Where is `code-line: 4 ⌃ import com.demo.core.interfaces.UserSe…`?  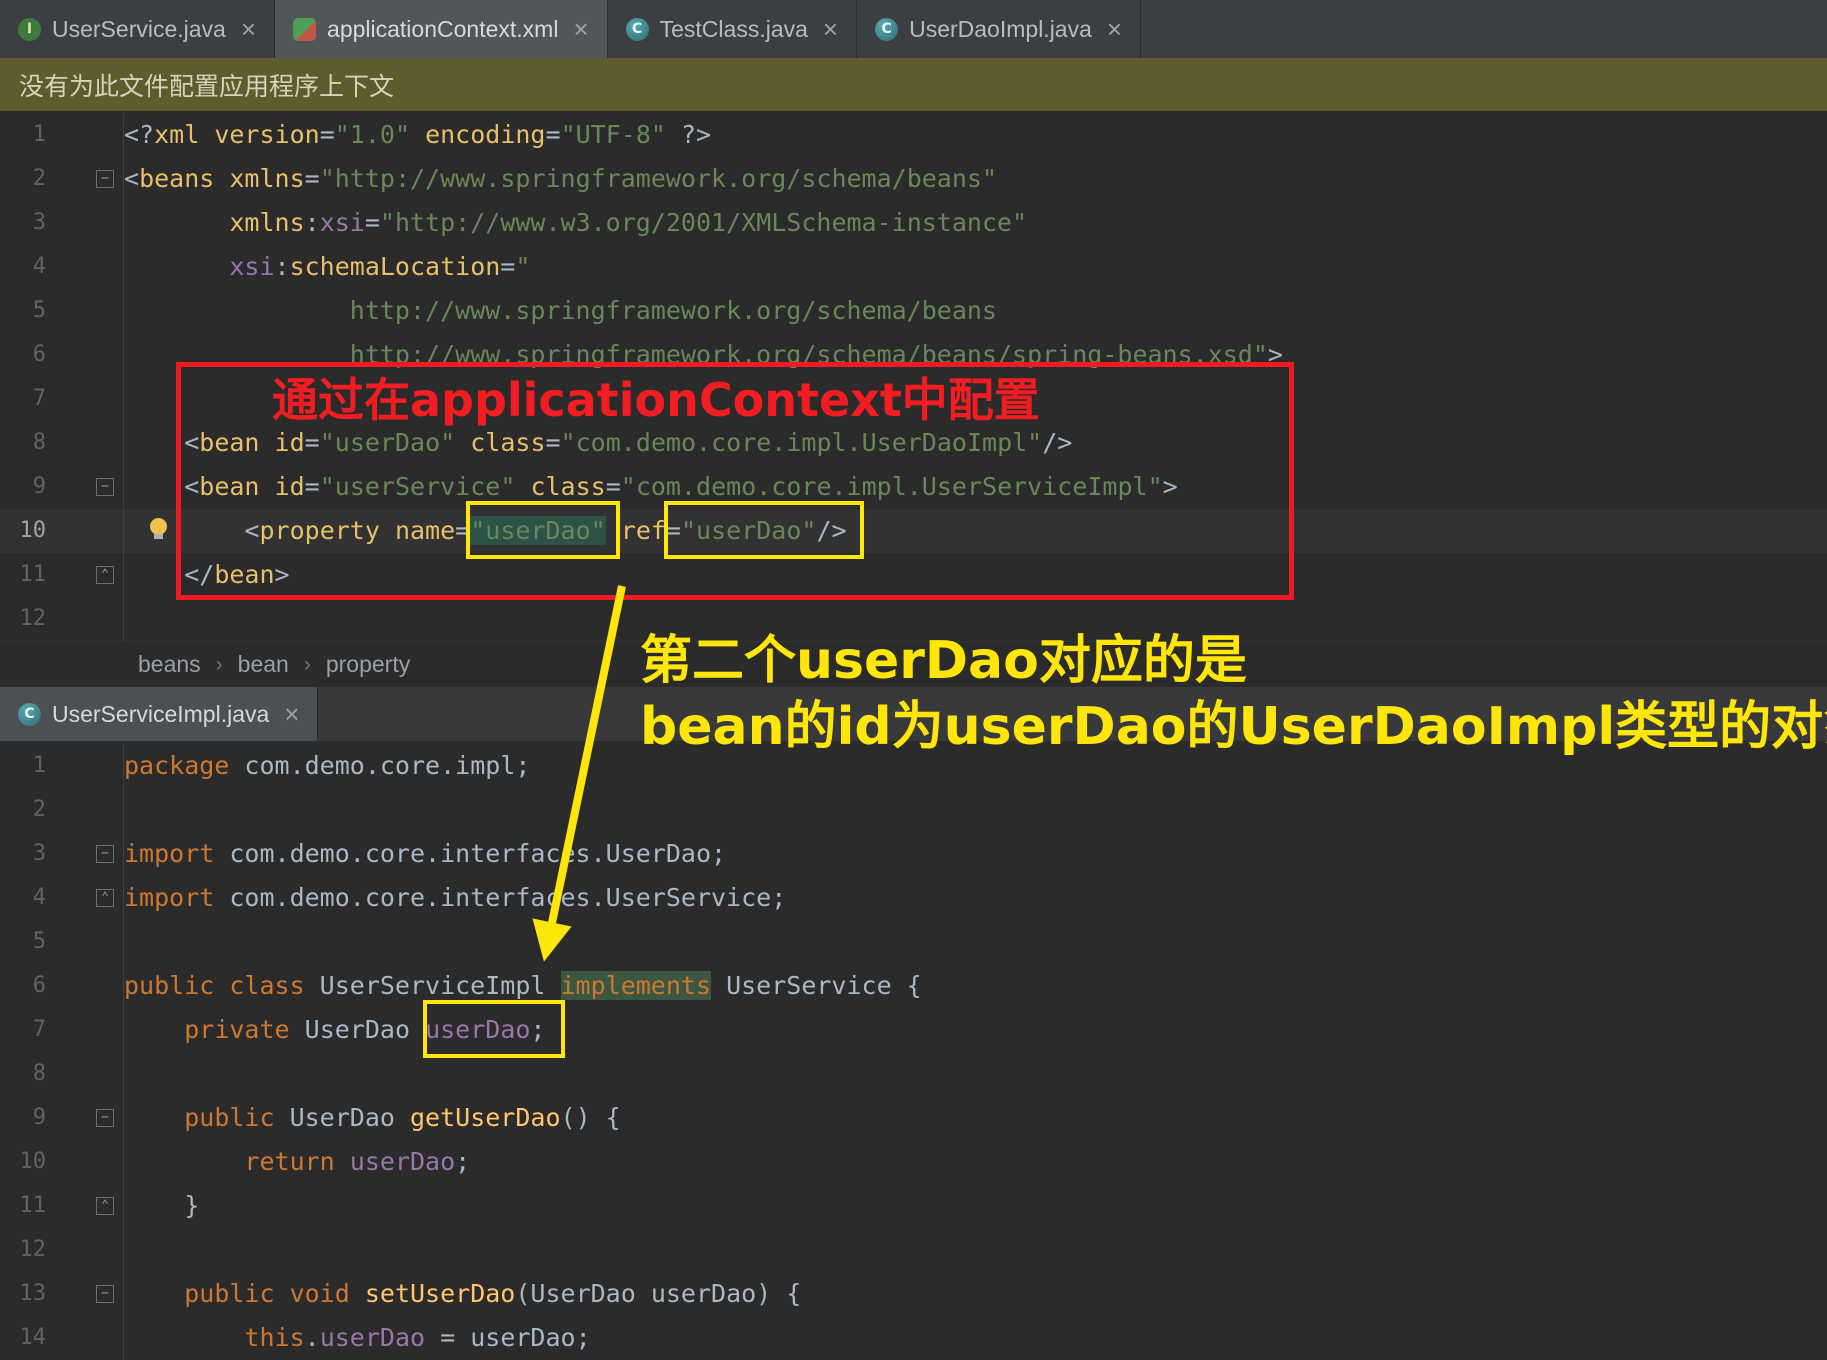 code-line: 4 ⌃ import com.demo.core.interfaces.UserSe… is located at coordinates (913, 898).